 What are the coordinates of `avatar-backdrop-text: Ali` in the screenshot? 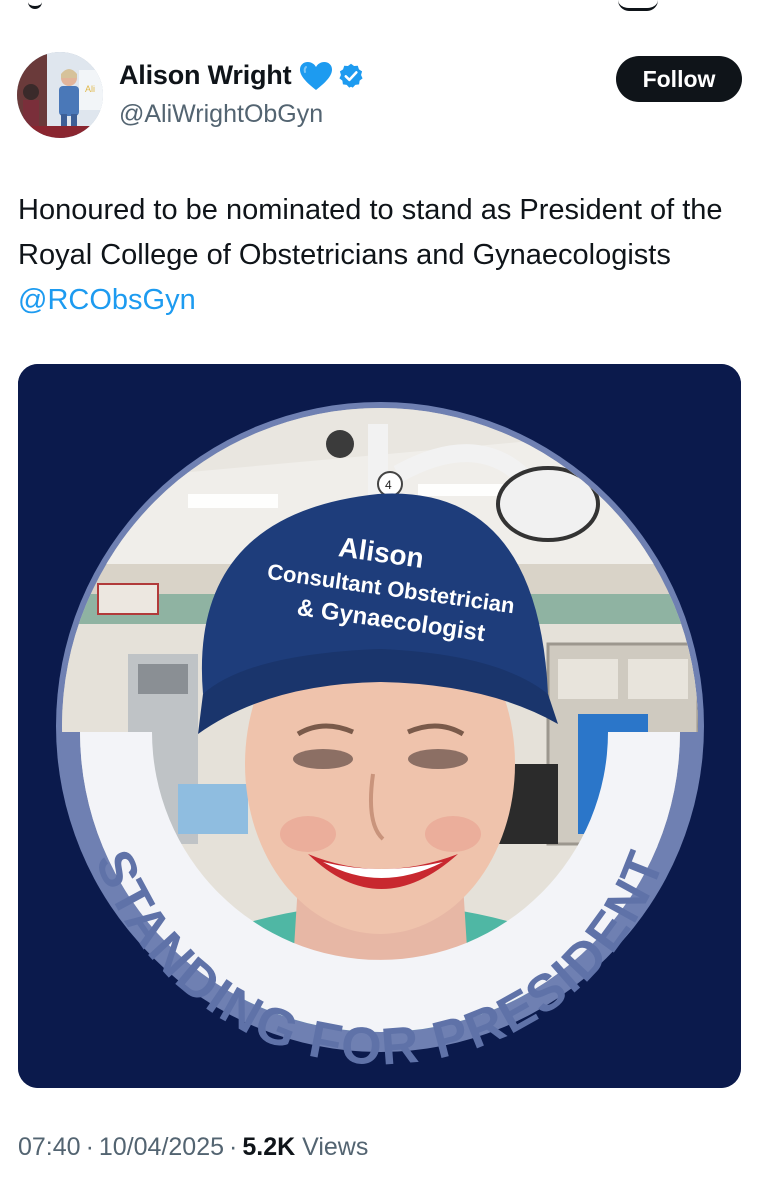 It's located at (90, 89).